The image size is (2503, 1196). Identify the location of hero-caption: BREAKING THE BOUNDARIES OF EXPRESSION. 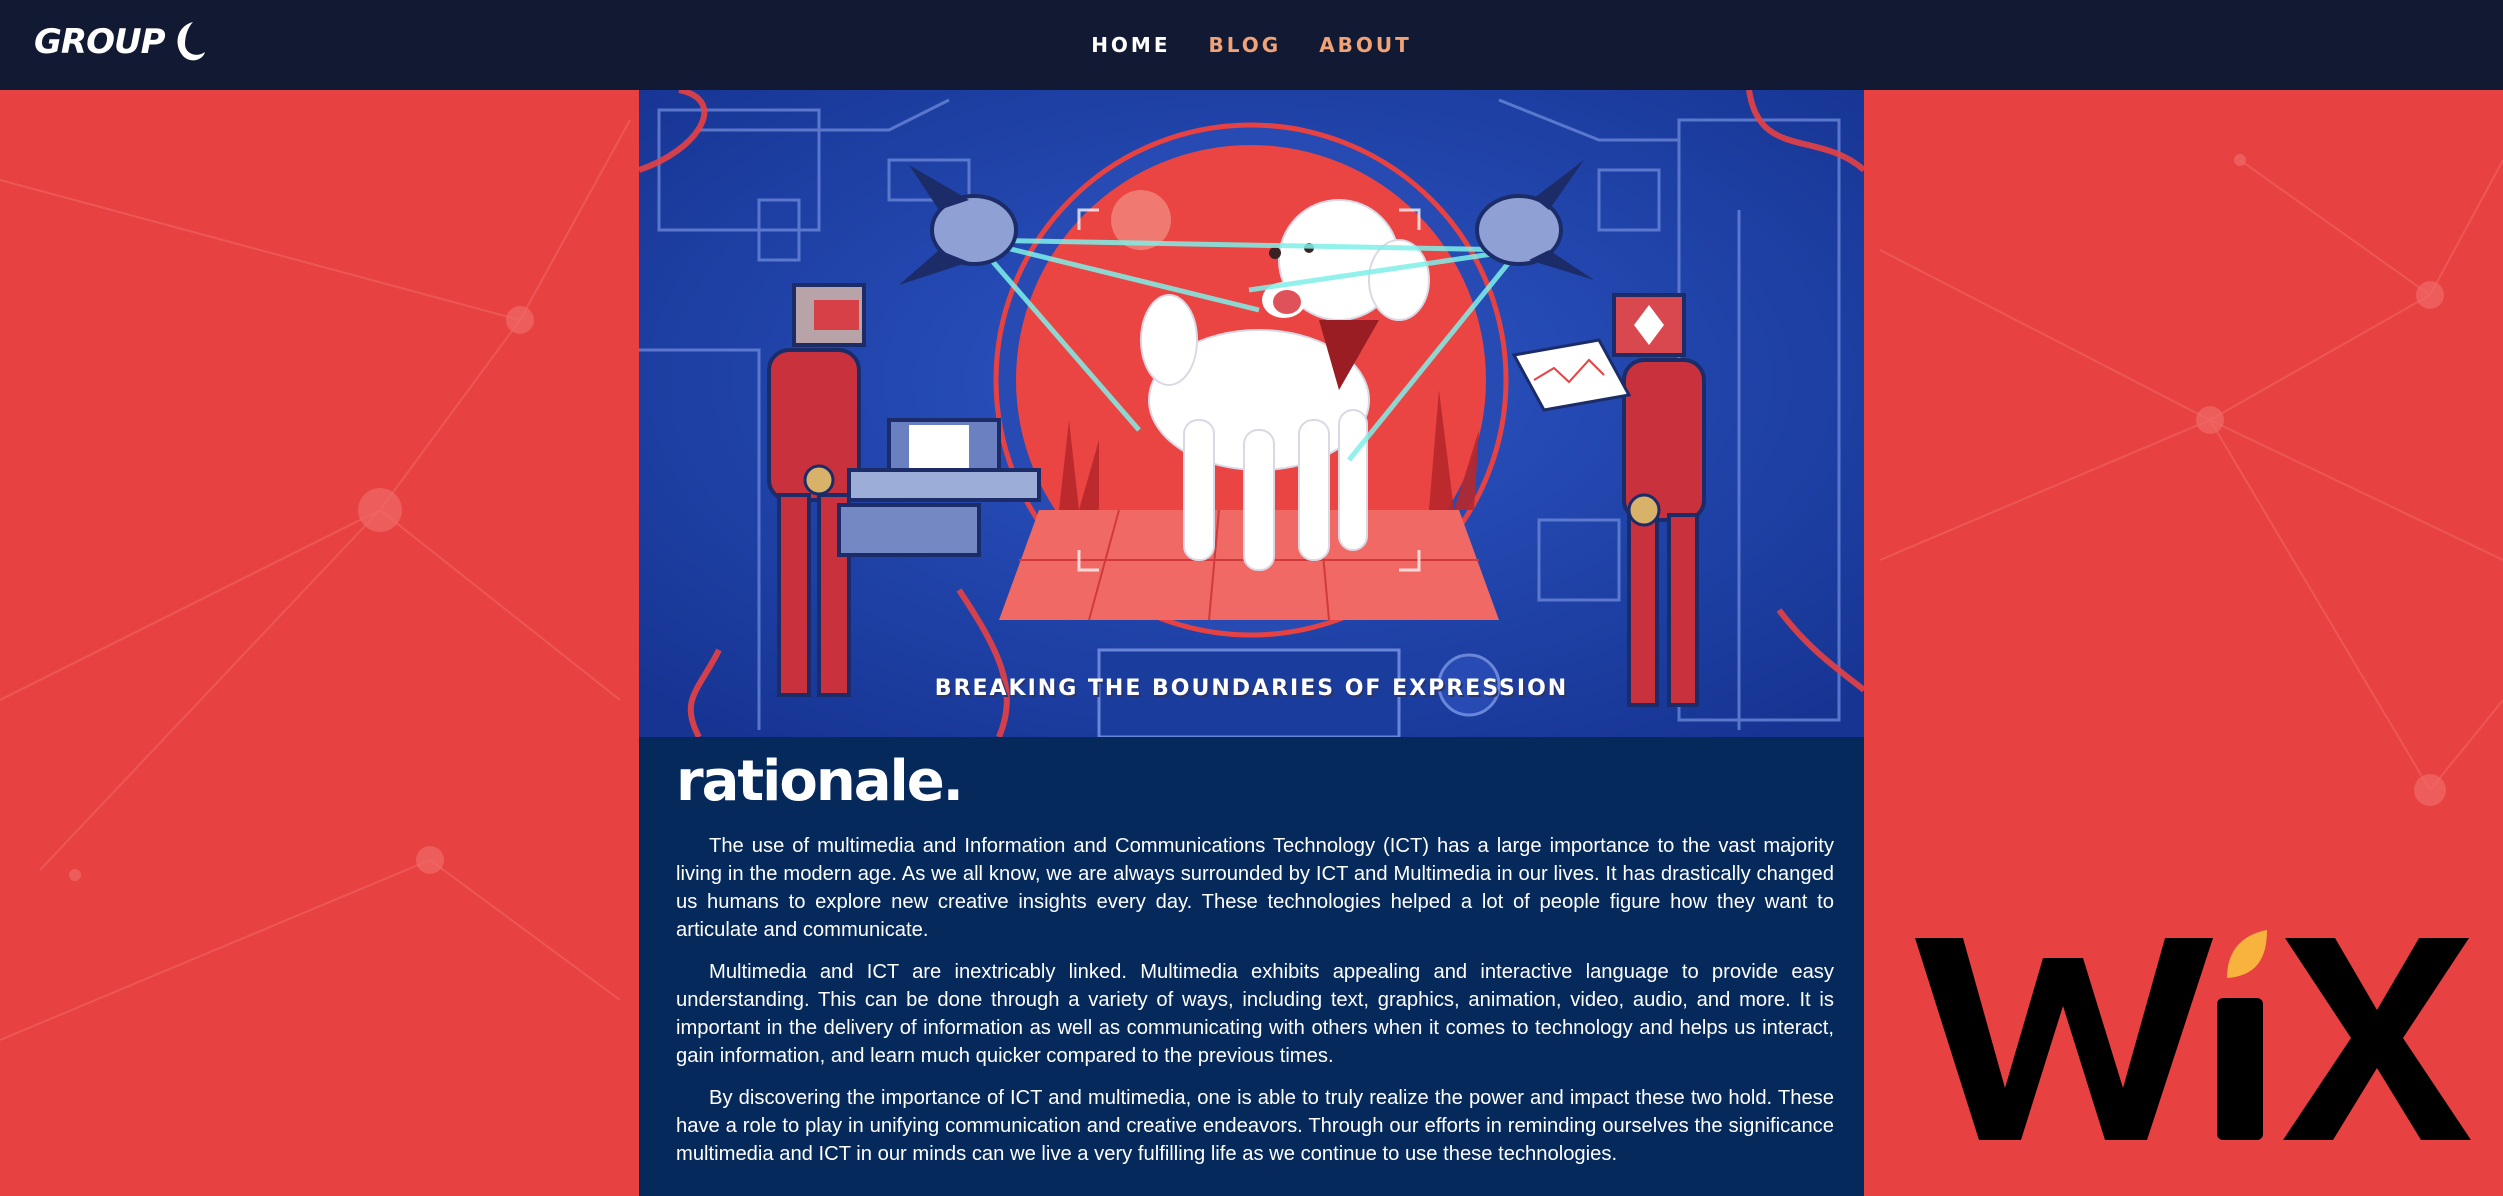
(1251, 688).